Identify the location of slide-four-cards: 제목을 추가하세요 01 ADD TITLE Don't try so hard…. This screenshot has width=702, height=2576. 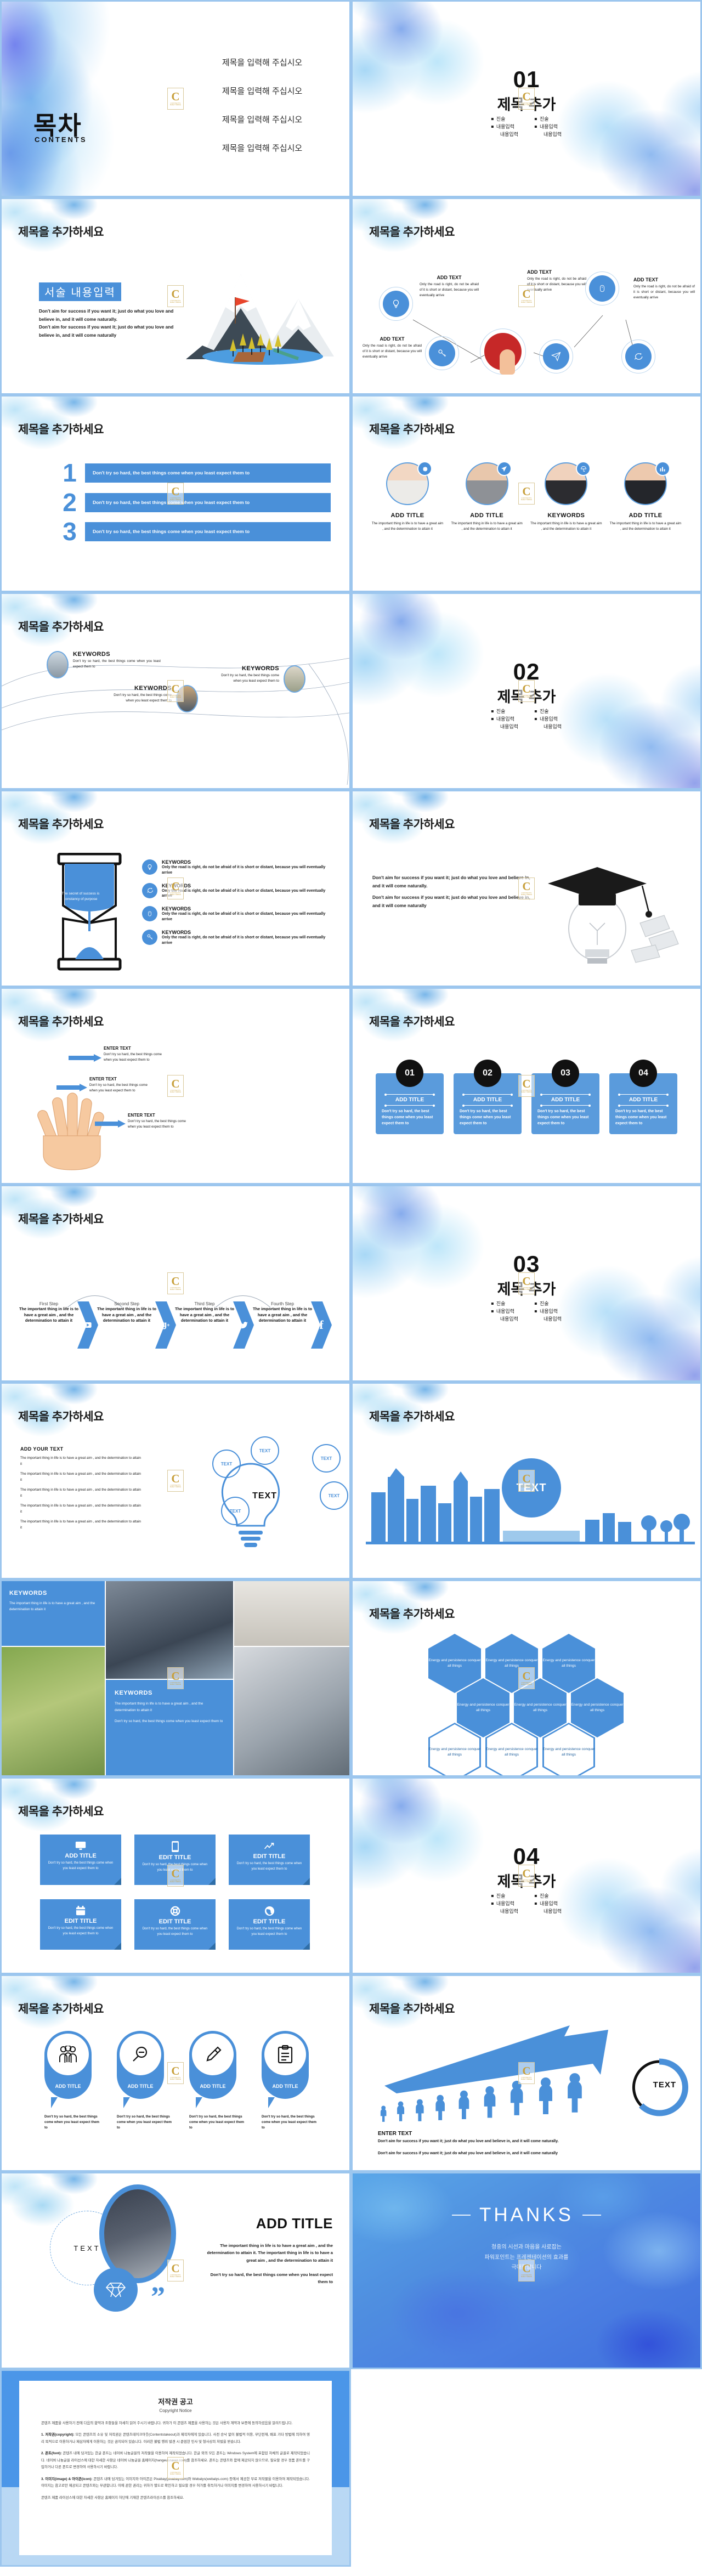
(526, 1086).